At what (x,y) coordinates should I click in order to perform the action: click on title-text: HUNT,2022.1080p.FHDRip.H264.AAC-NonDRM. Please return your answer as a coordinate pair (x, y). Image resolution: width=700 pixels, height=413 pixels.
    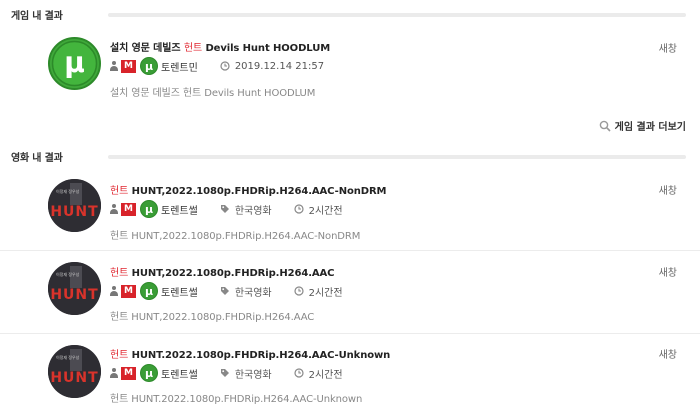
    Looking at the image, I should click on (259, 191).